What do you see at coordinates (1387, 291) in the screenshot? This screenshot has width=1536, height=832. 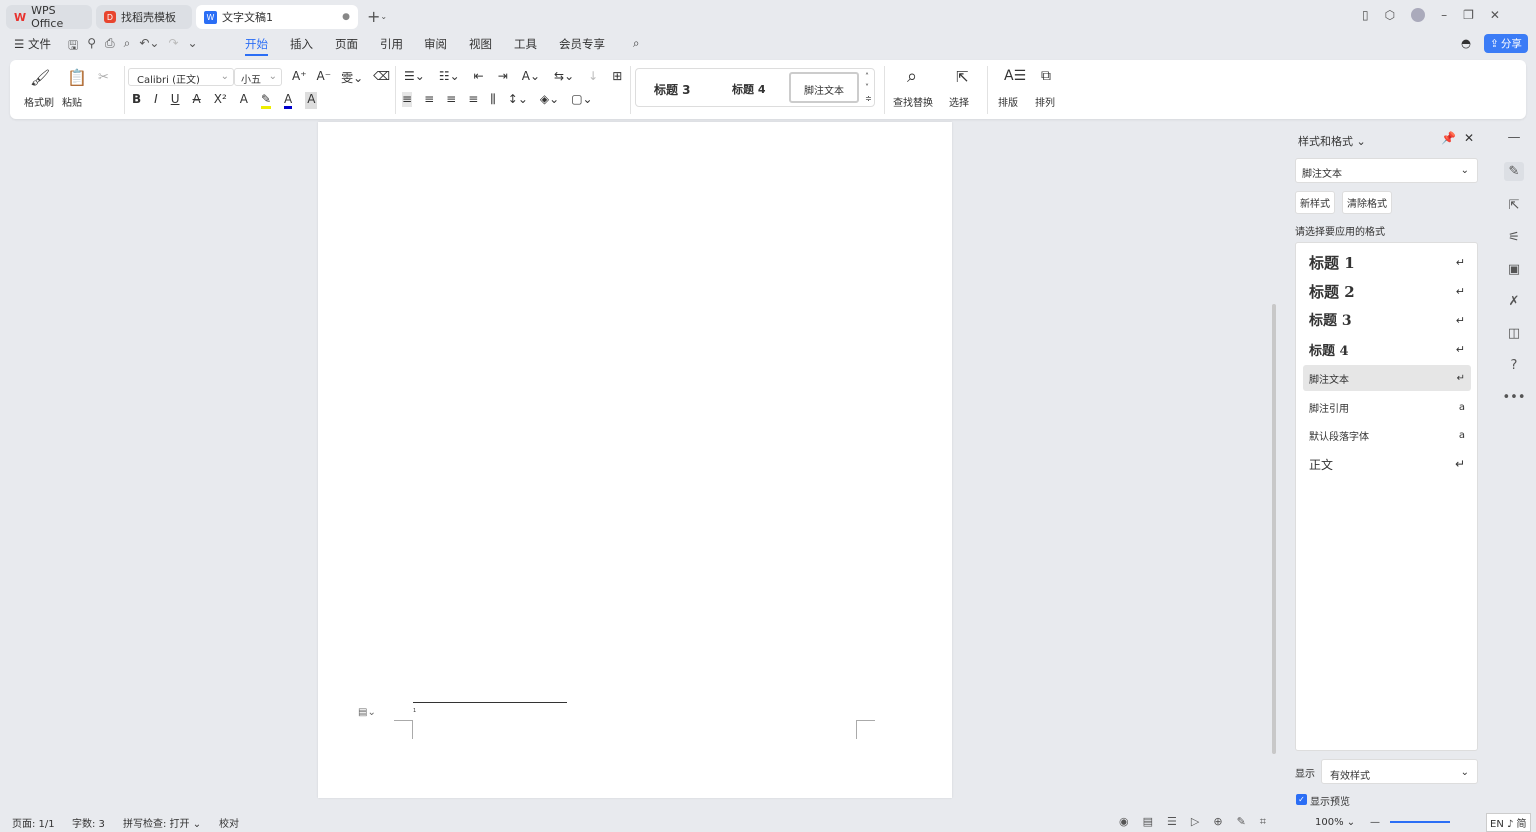 I see `style-item-heading2: 标题 2 ↵` at bounding box center [1387, 291].